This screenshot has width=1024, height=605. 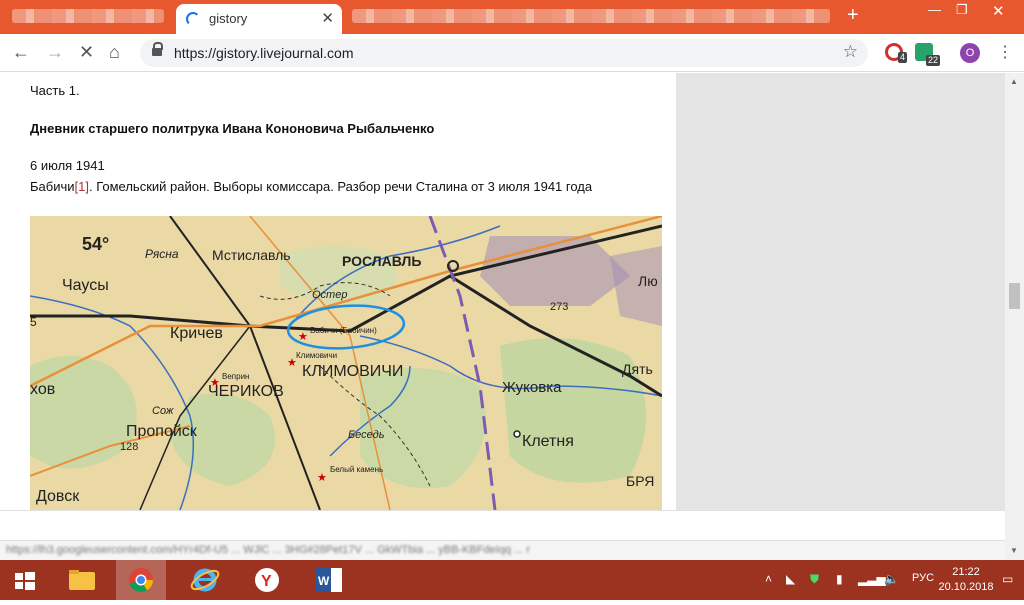 I want to click on close-window-icon: ✕, so click(x=998, y=11).